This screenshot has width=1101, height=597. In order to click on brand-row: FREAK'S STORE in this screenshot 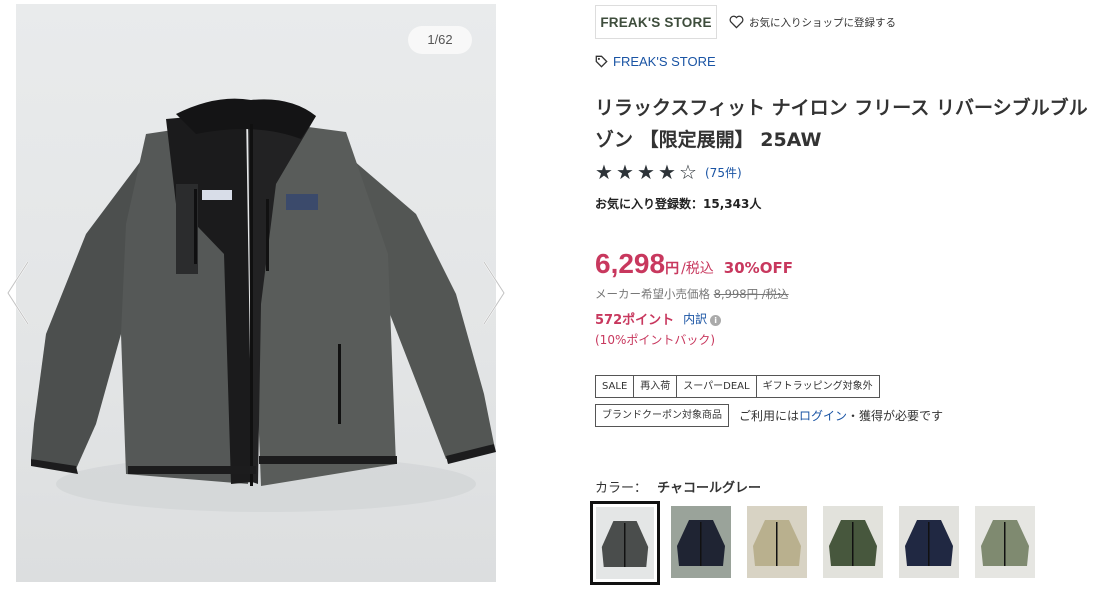, I will do `click(655, 61)`.